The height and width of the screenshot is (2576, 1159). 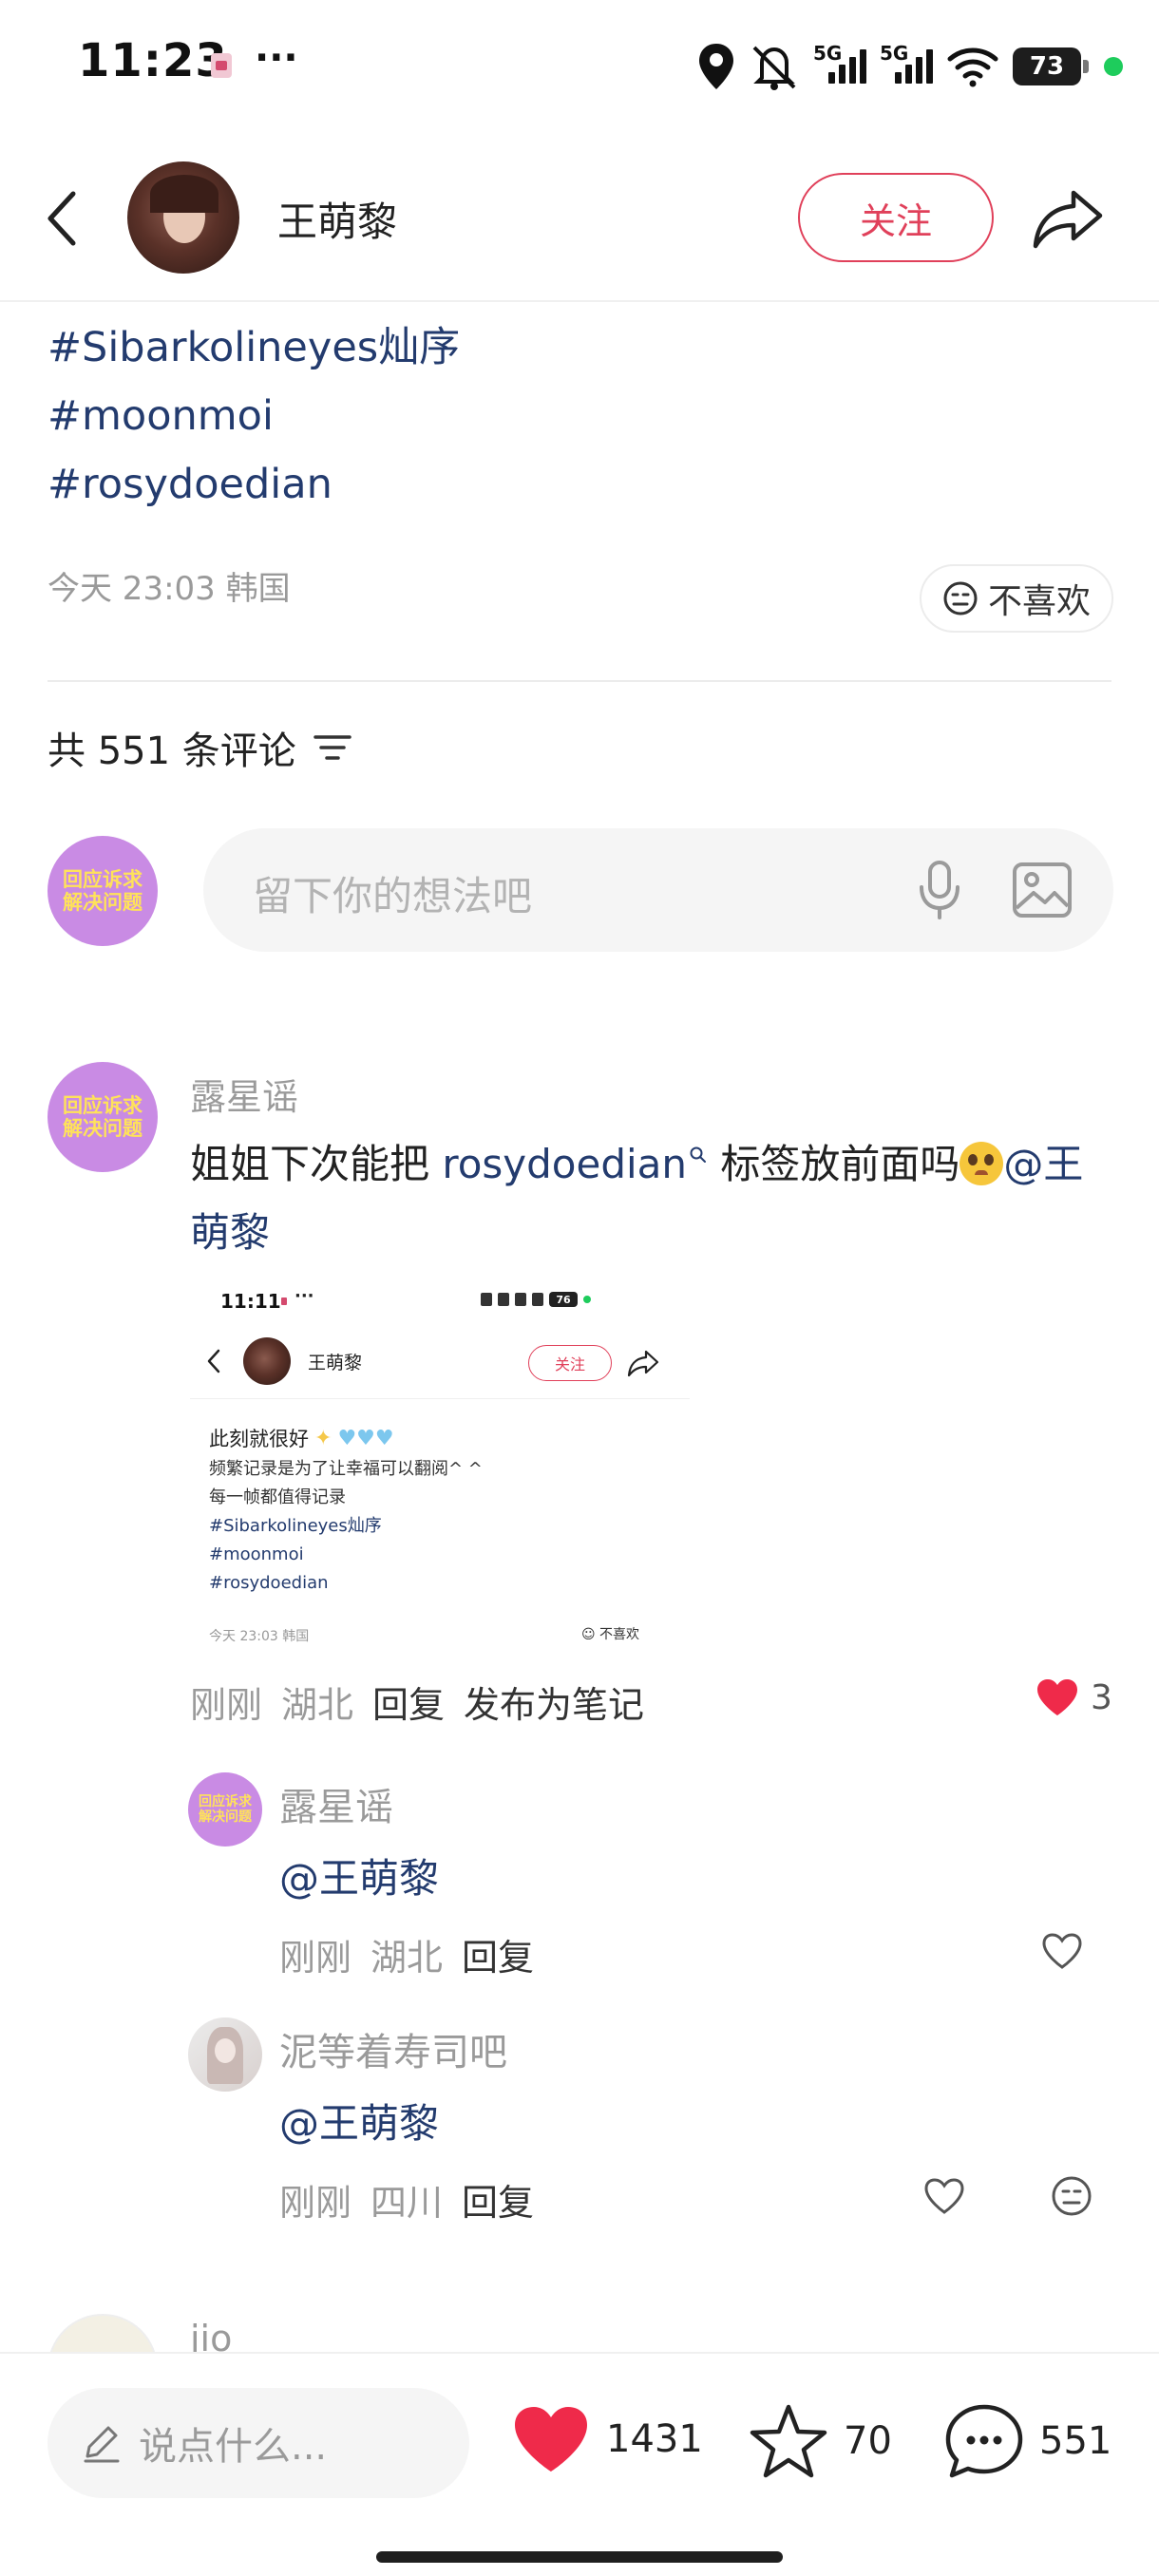 What do you see at coordinates (655, 1198) in the screenshot?
I see `comment-text: 姐姐下次能把 rosydoedian 标签放前面吗 @王萌黎` at bounding box center [655, 1198].